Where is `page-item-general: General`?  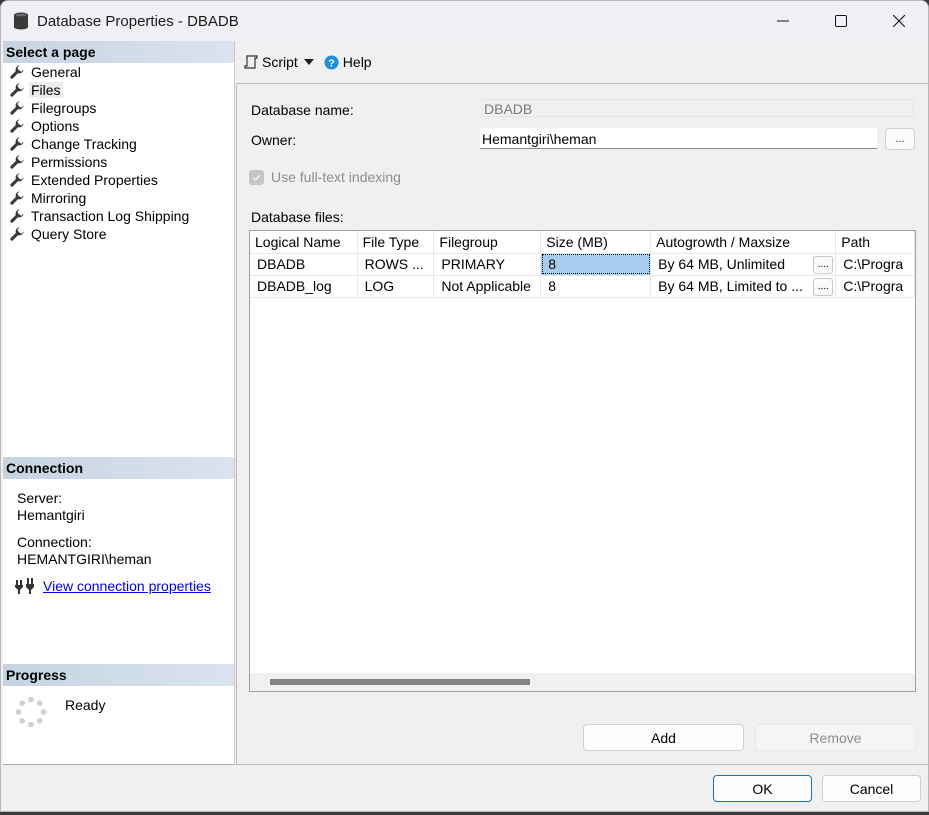
page-item-general: General is located at coordinates (118, 72).